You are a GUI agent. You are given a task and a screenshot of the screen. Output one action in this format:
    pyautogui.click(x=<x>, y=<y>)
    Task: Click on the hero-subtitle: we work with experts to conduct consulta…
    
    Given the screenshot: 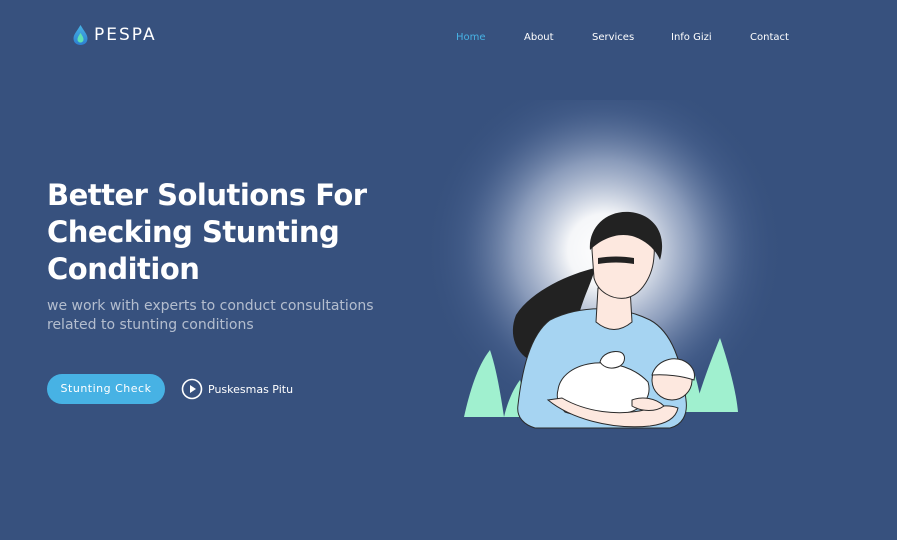 What is the action you would take?
    pyautogui.click(x=210, y=315)
    